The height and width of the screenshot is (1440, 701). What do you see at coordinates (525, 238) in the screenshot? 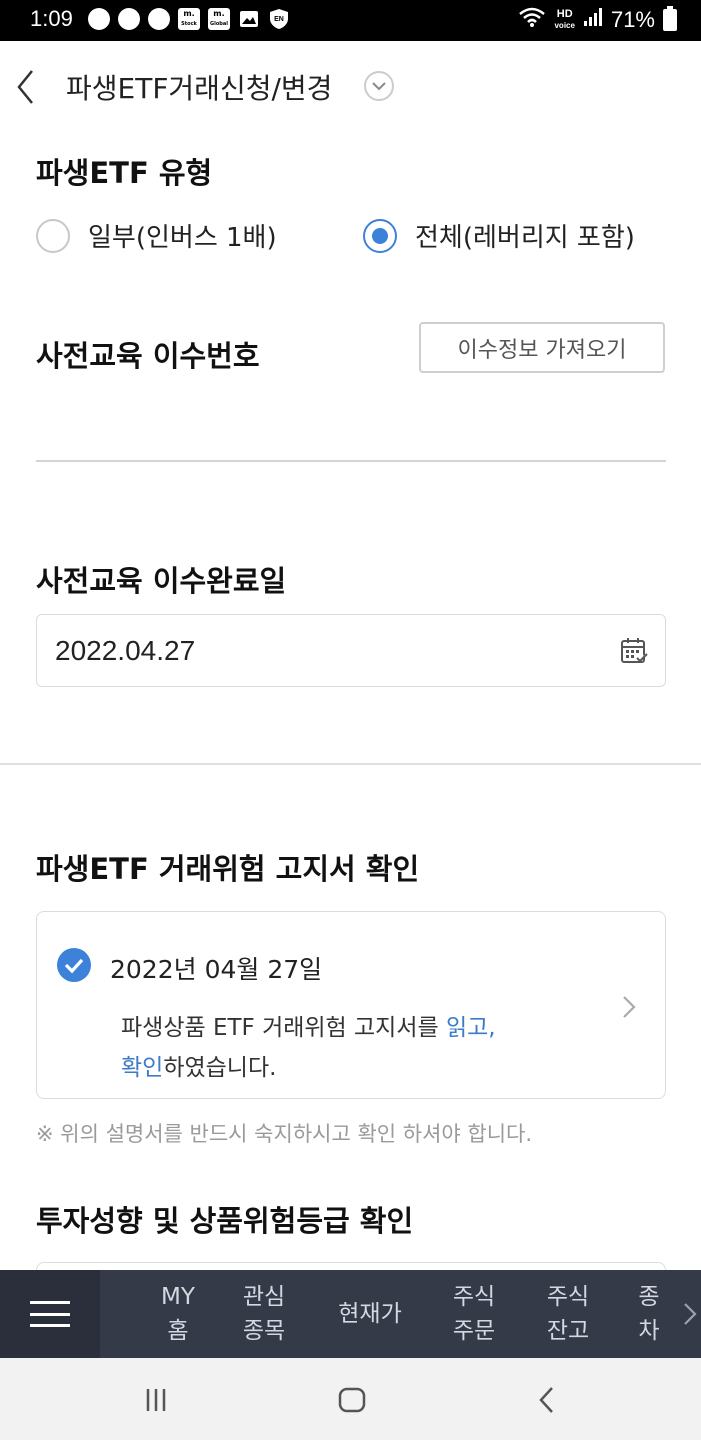
I see `radio-all-label: 전체(레버리지 포함)` at bounding box center [525, 238].